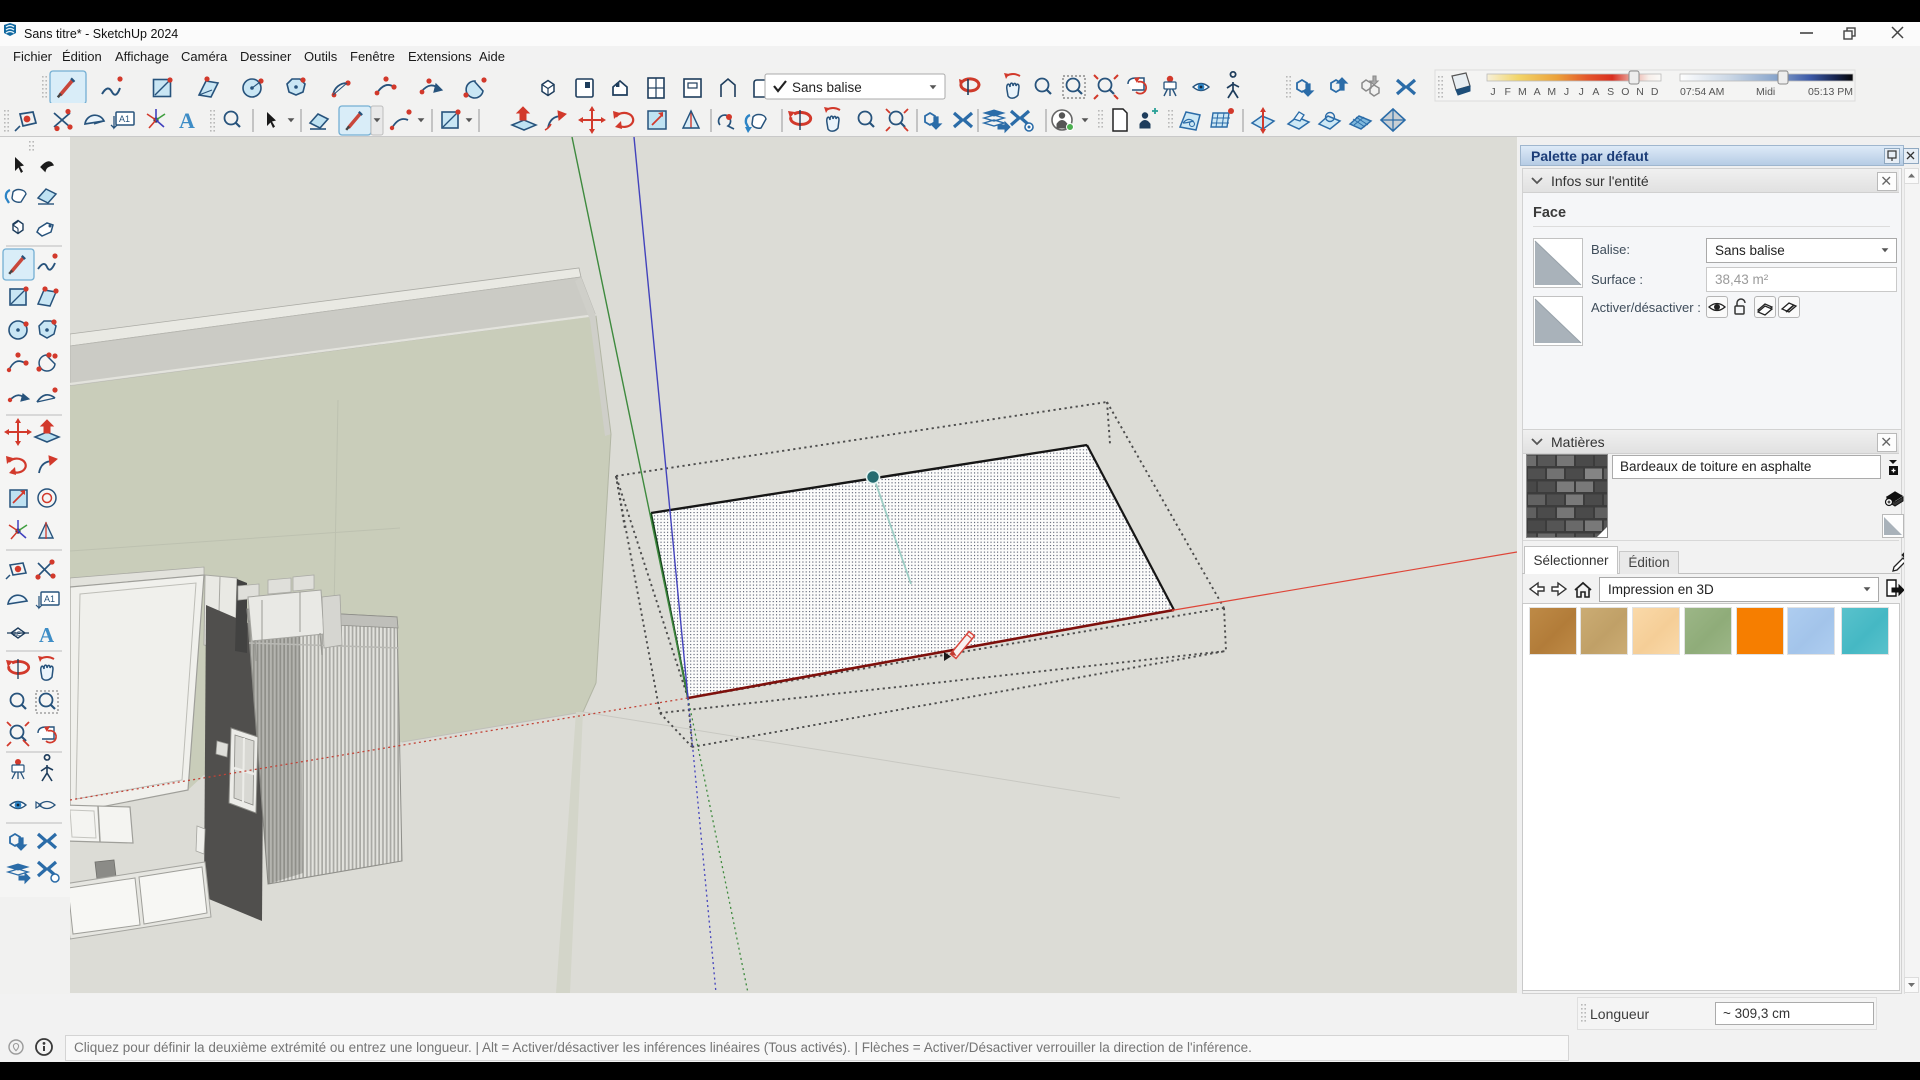 This screenshot has width=1920, height=1080. I want to click on svg-text: 07:54 AM, so click(1702, 92).